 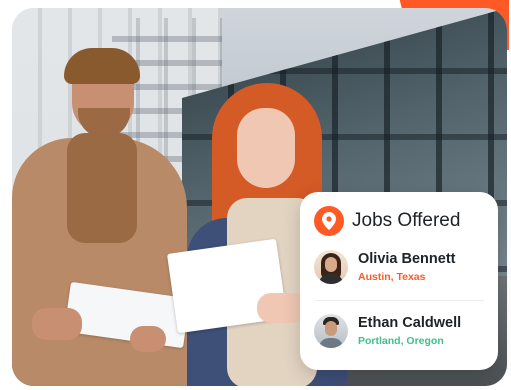 What do you see at coordinates (266, 148) in the screenshot?
I see `woman-face` at bounding box center [266, 148].